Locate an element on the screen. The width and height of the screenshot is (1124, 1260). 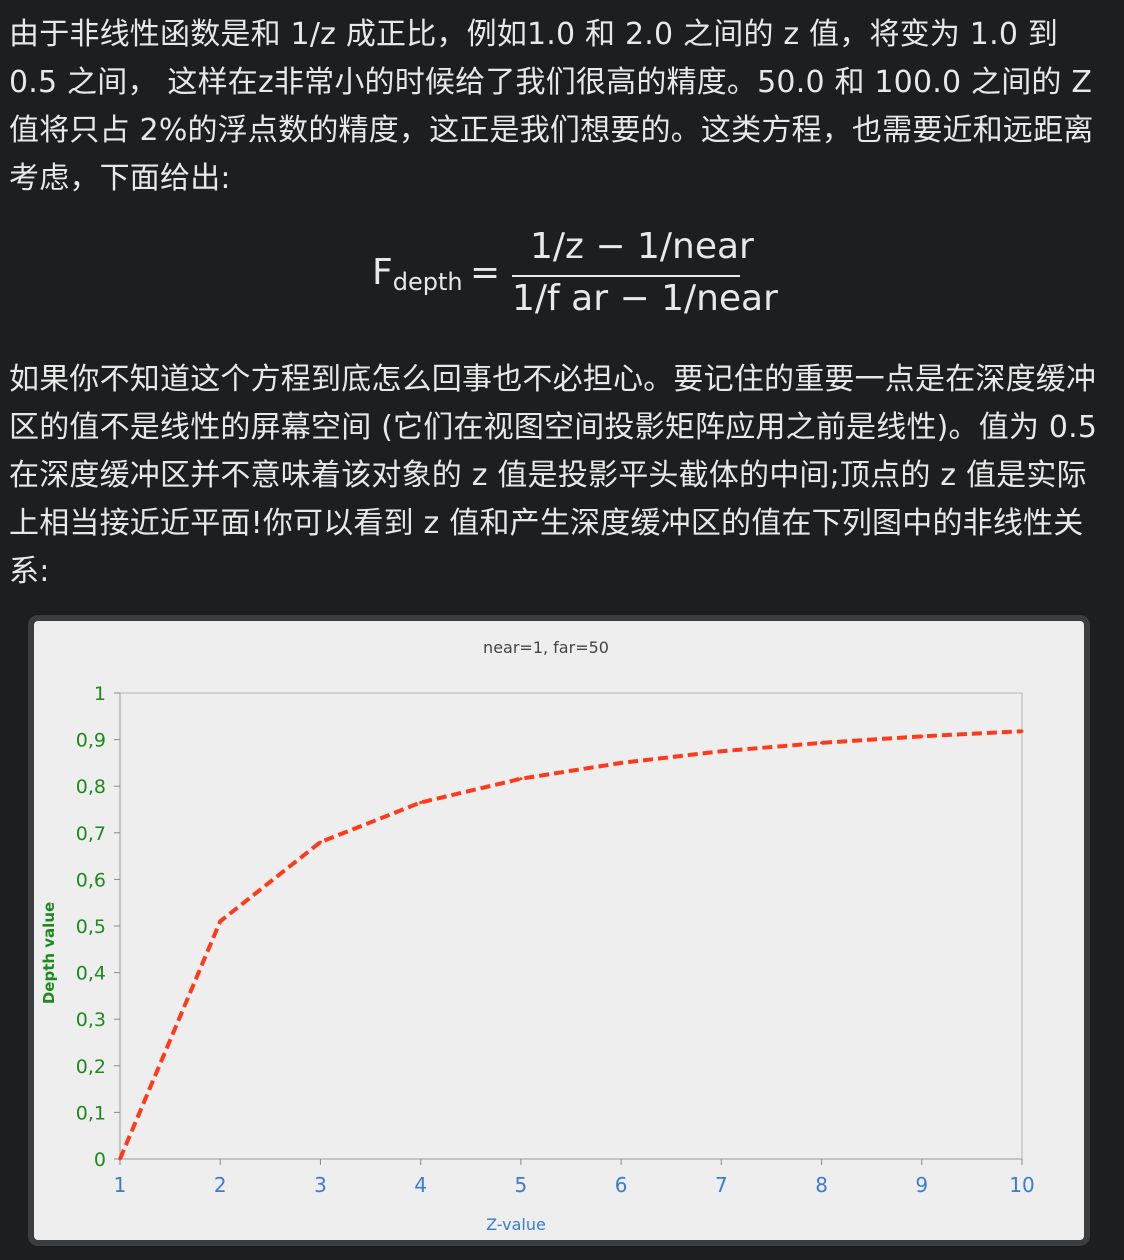
formula-fraction-bar is located at coordinates (626, 276).